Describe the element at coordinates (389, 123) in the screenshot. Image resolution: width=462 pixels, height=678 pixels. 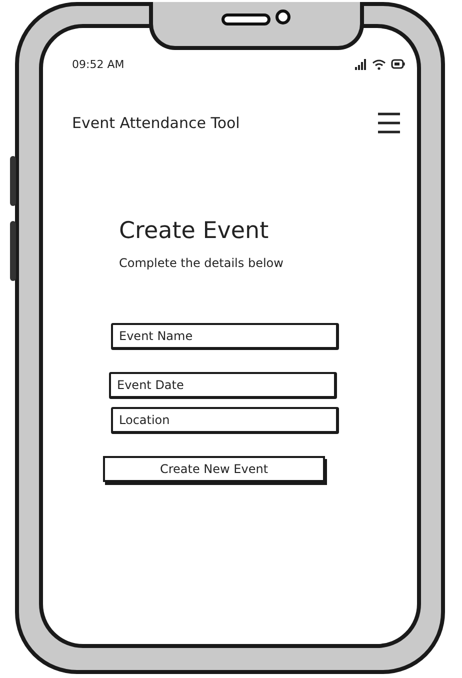
I see `menu-icon` at that location.